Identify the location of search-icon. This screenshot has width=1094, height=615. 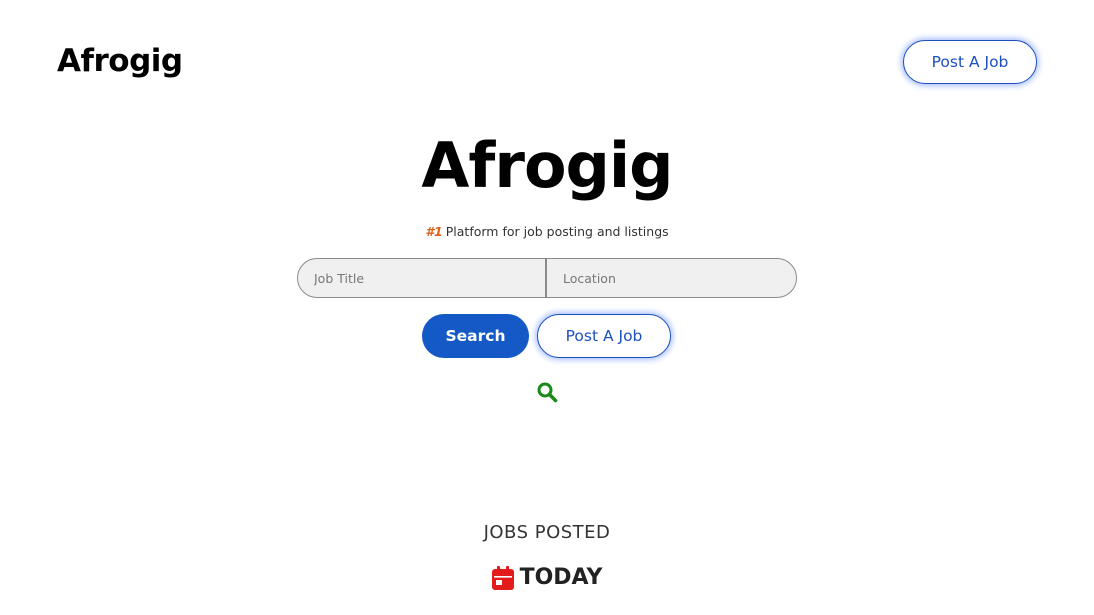
(547, 392).